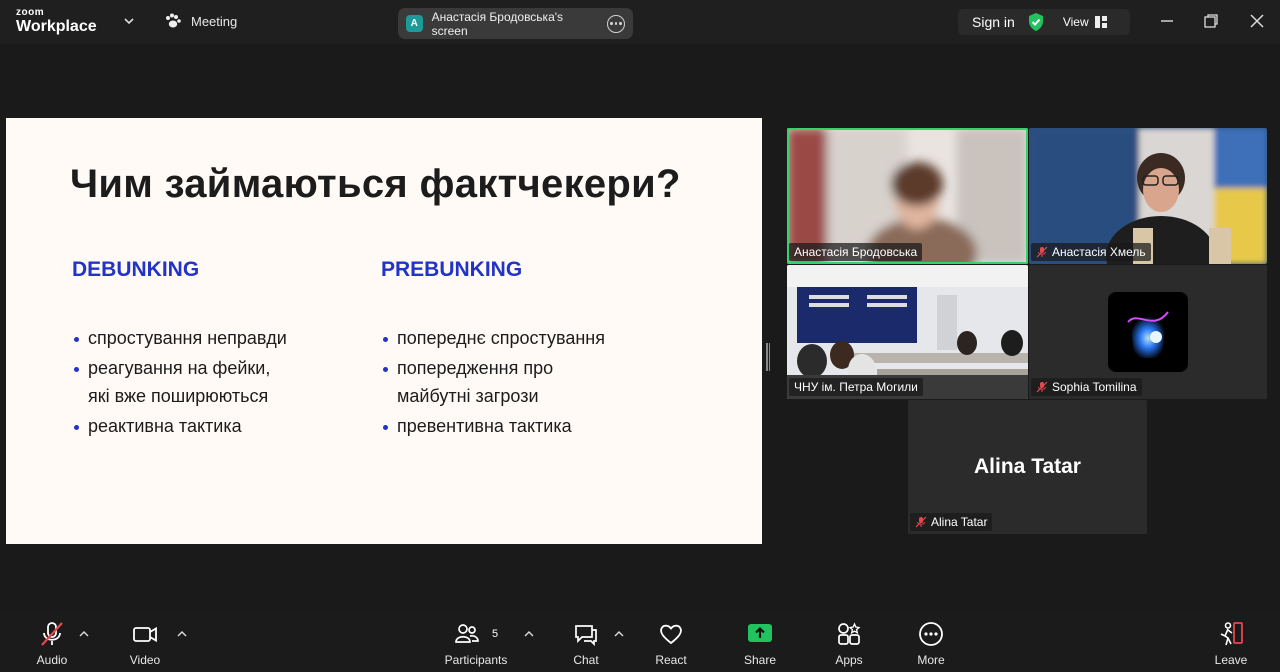  I want to click on participant-name: Анастасія Хмель, so click(1099, 252).